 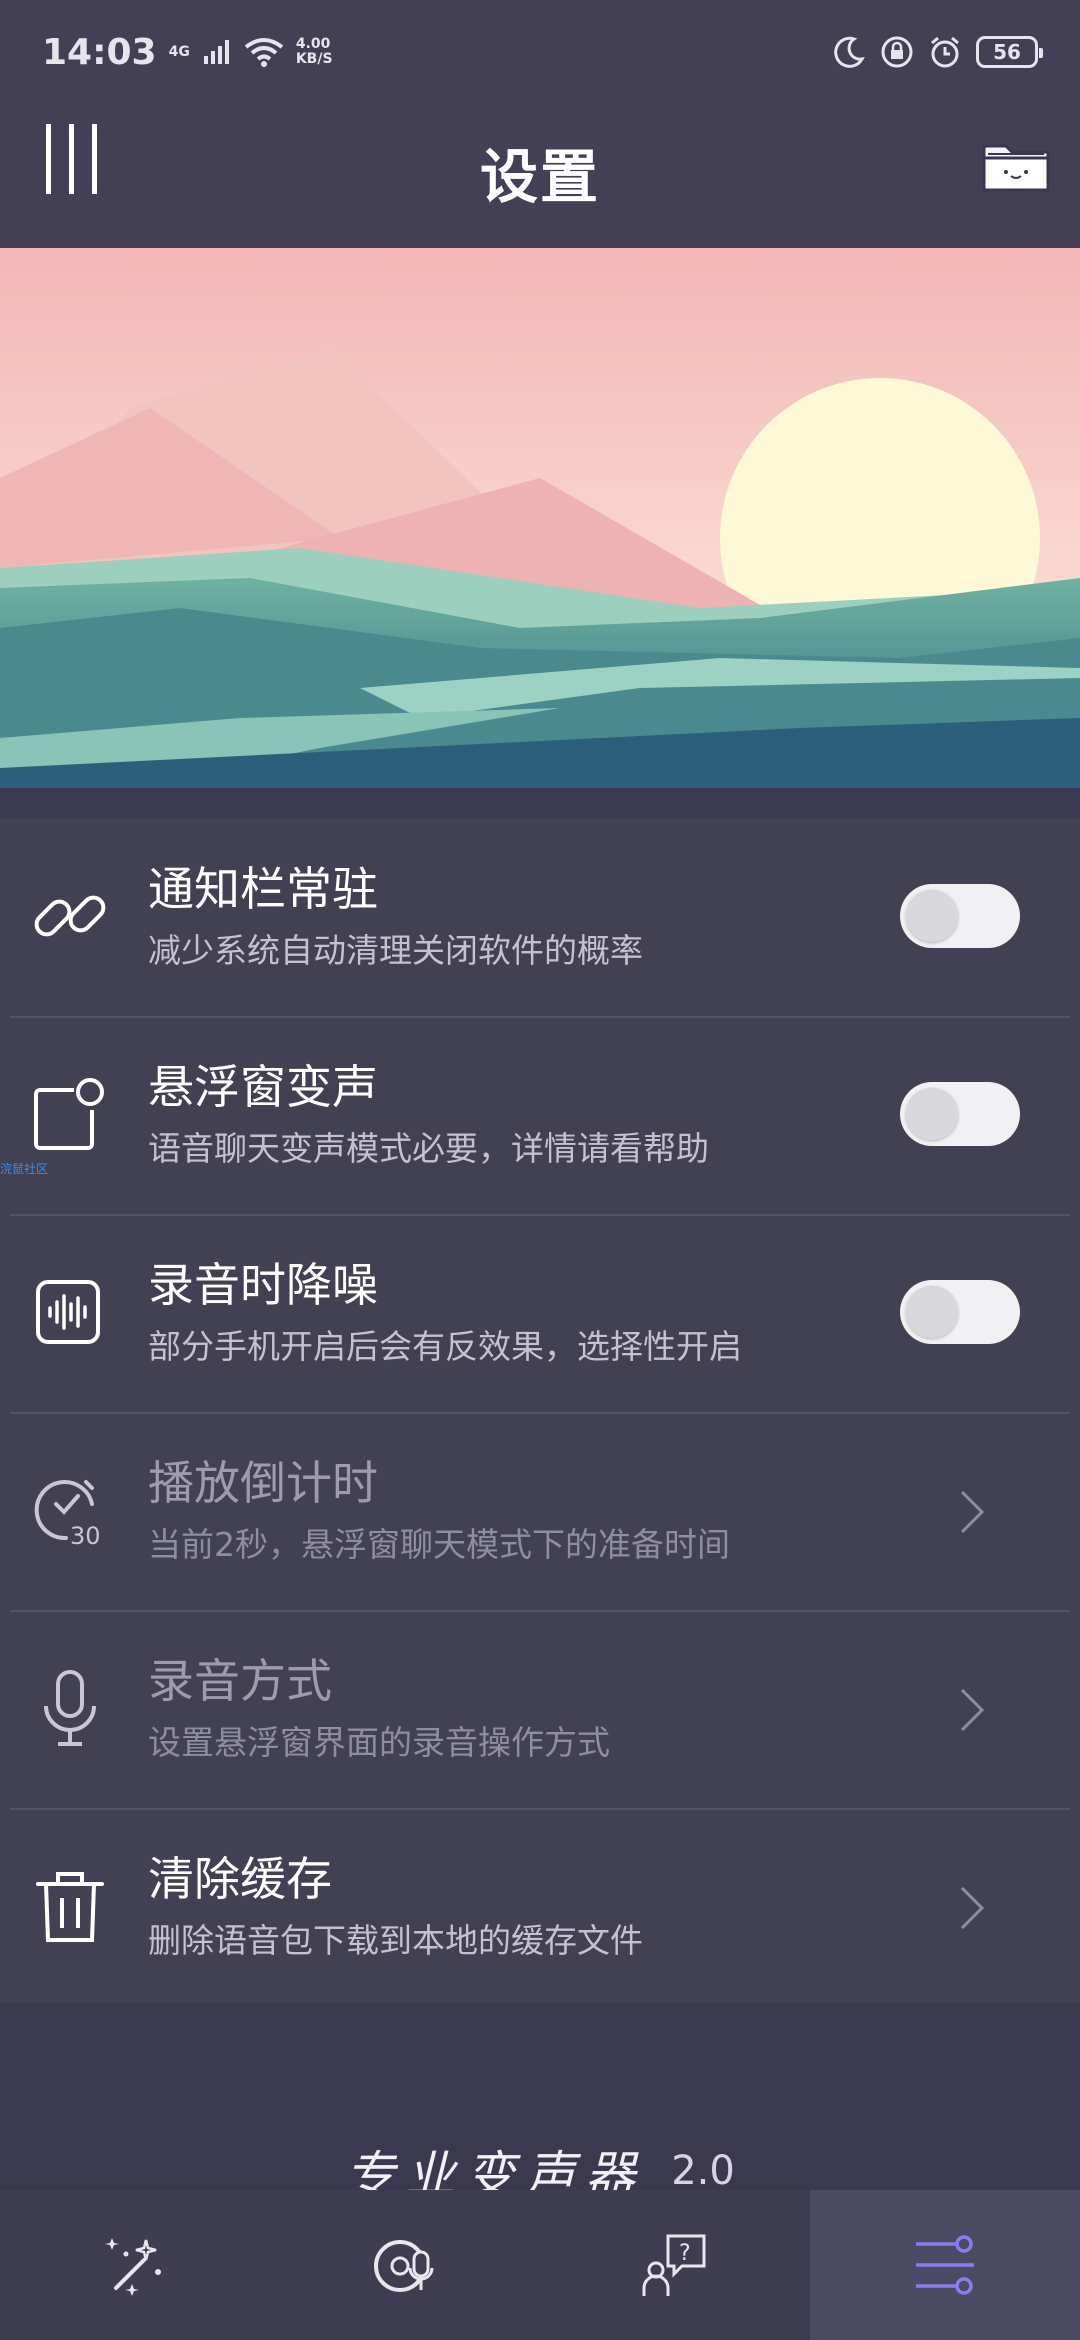 I want to click on svg-text: 30, so click(x=85, y=1536).